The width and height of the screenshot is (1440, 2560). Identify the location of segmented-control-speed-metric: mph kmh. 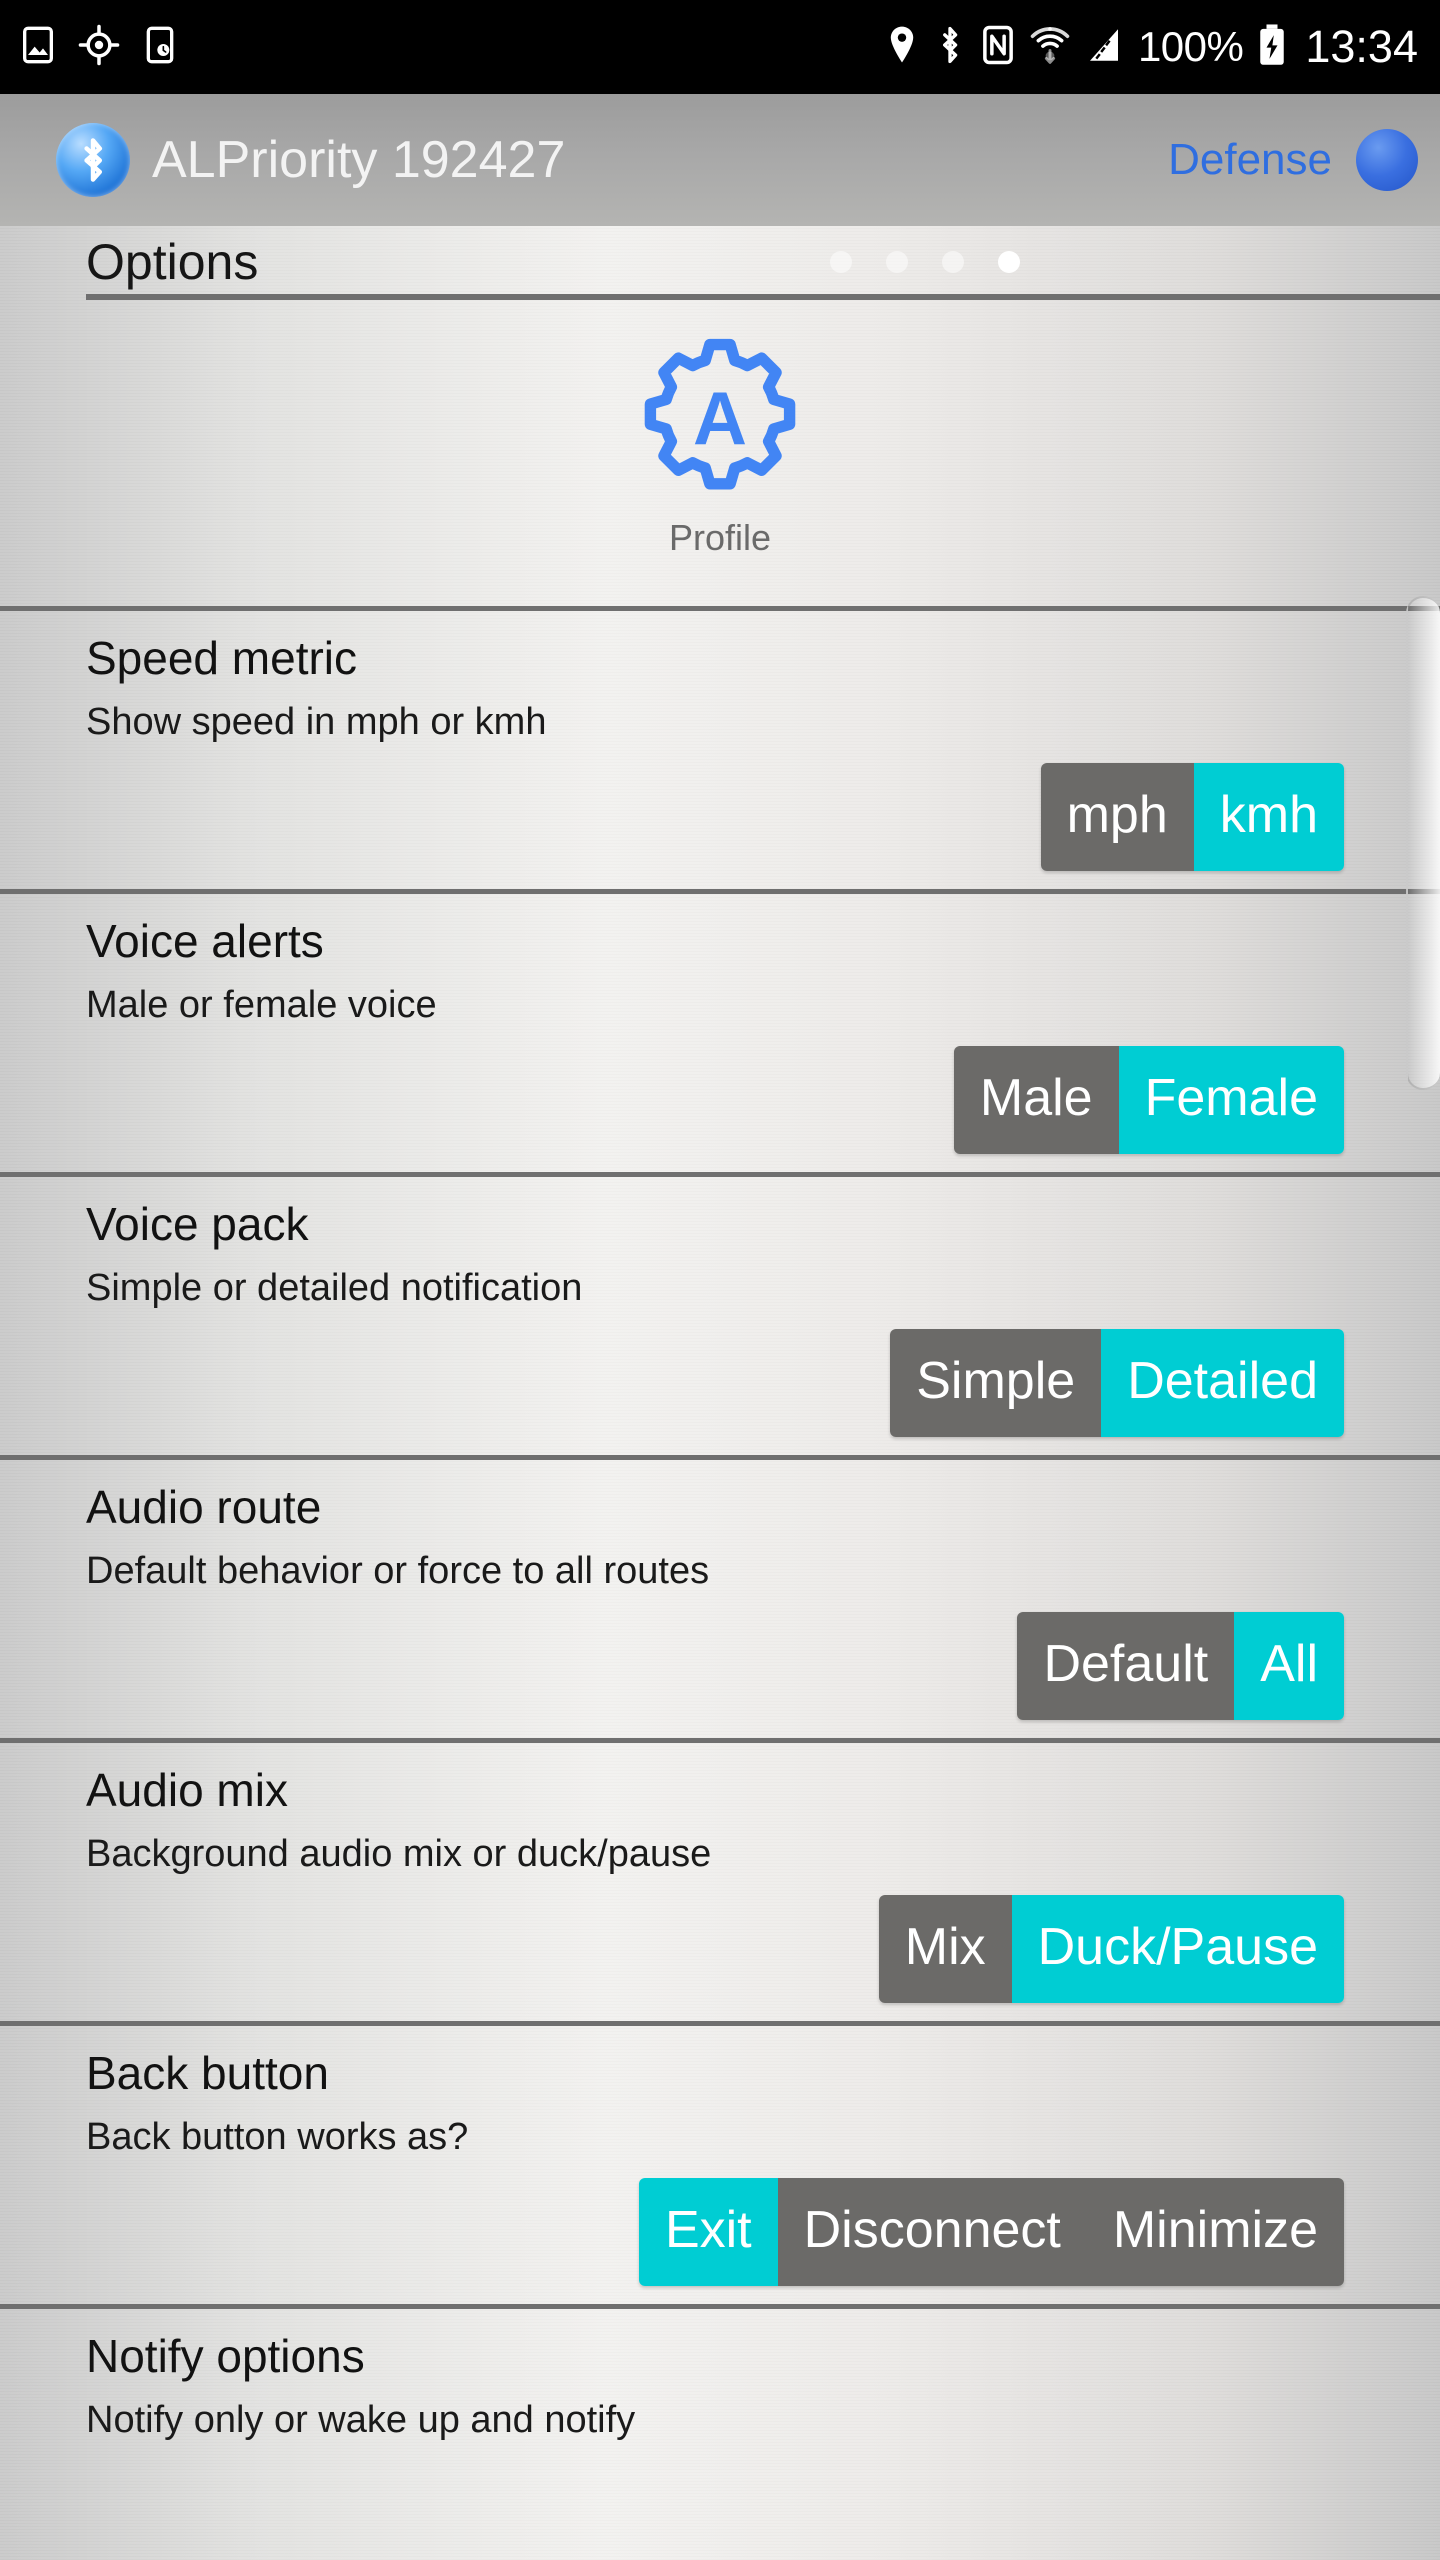
(763, 815).